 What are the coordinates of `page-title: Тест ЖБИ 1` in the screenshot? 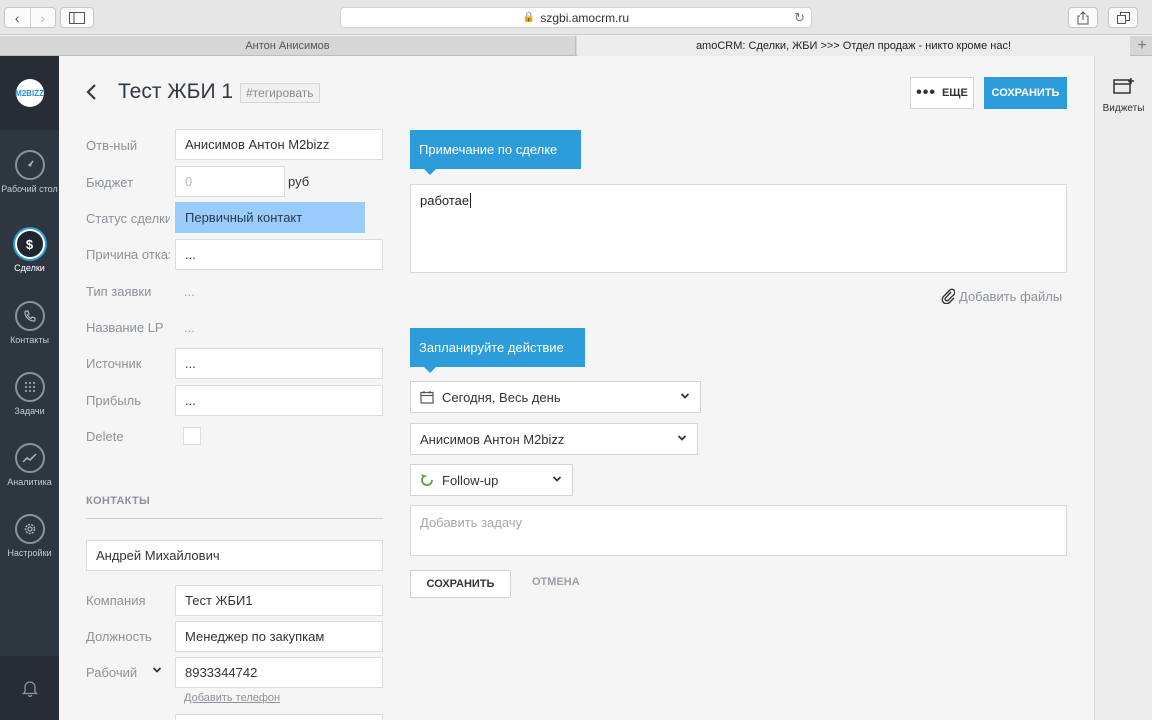 It's located at (175, 92).